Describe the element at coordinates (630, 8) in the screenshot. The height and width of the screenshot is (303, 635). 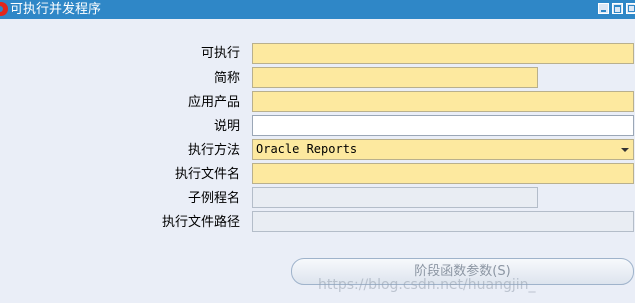
I see `close-icon` at that location.